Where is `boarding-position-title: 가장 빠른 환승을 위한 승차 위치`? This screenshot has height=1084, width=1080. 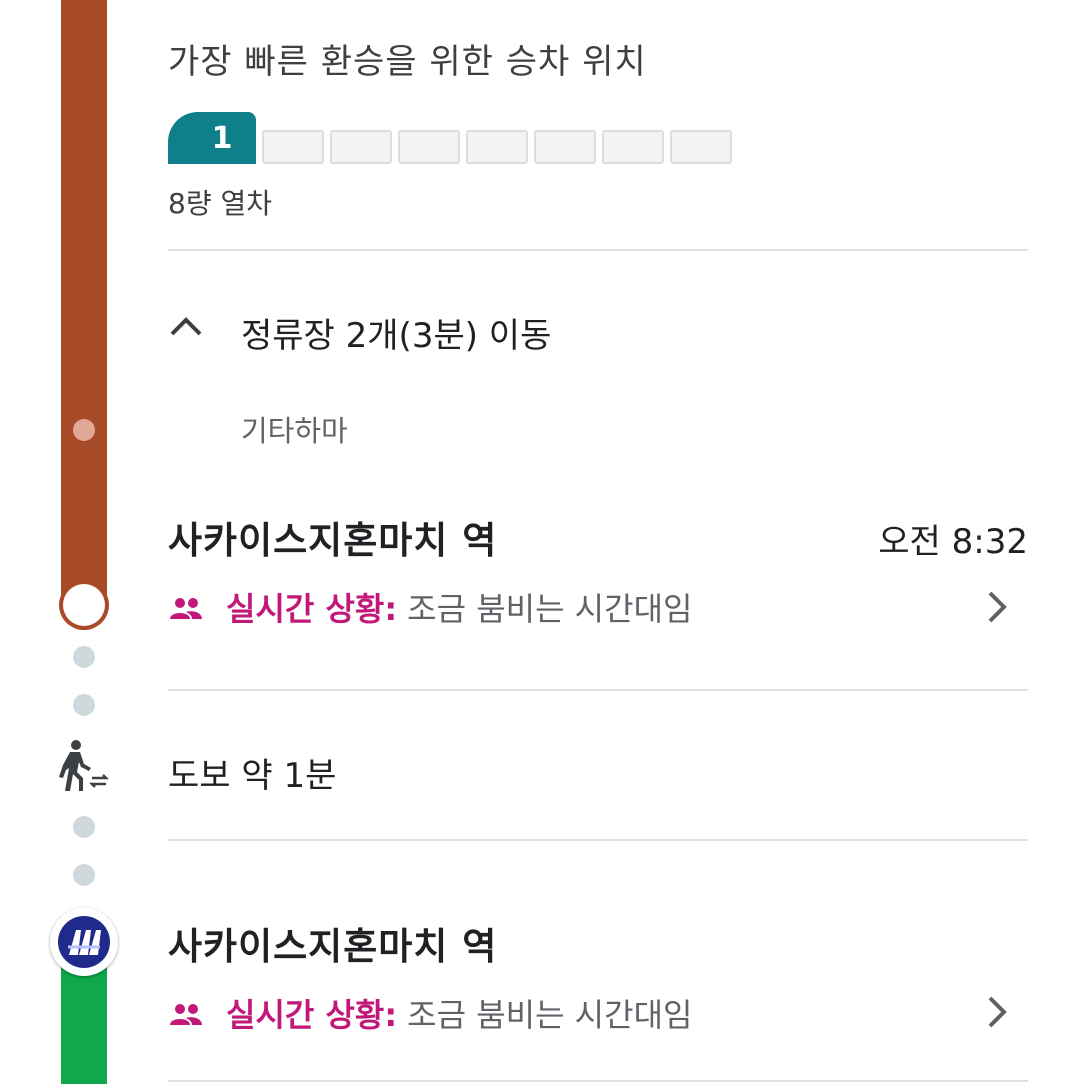 boarding-position-title: 가장 빠른 환승을 위한 승차 위치 is located at coordinates (407, 62).